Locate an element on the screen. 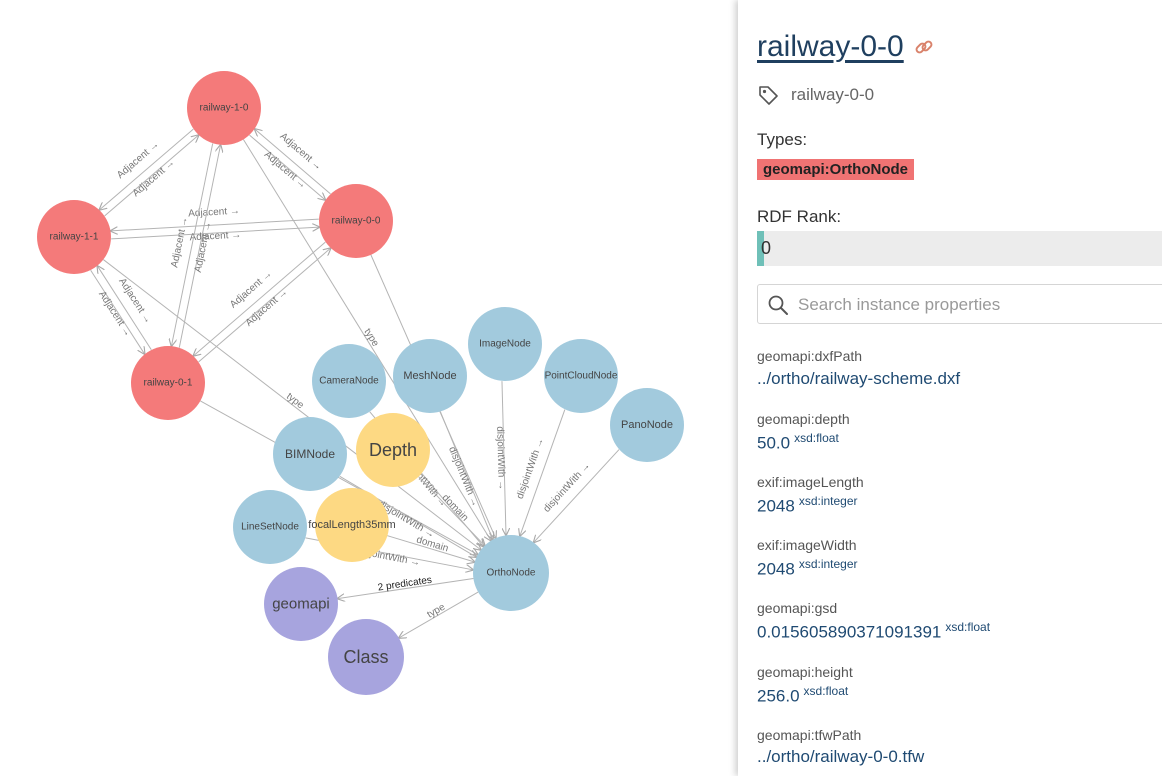 This screenshot has width=1162, height=776. node-railway-0-0: railway-0-0 is located at coordinates (356, 221).